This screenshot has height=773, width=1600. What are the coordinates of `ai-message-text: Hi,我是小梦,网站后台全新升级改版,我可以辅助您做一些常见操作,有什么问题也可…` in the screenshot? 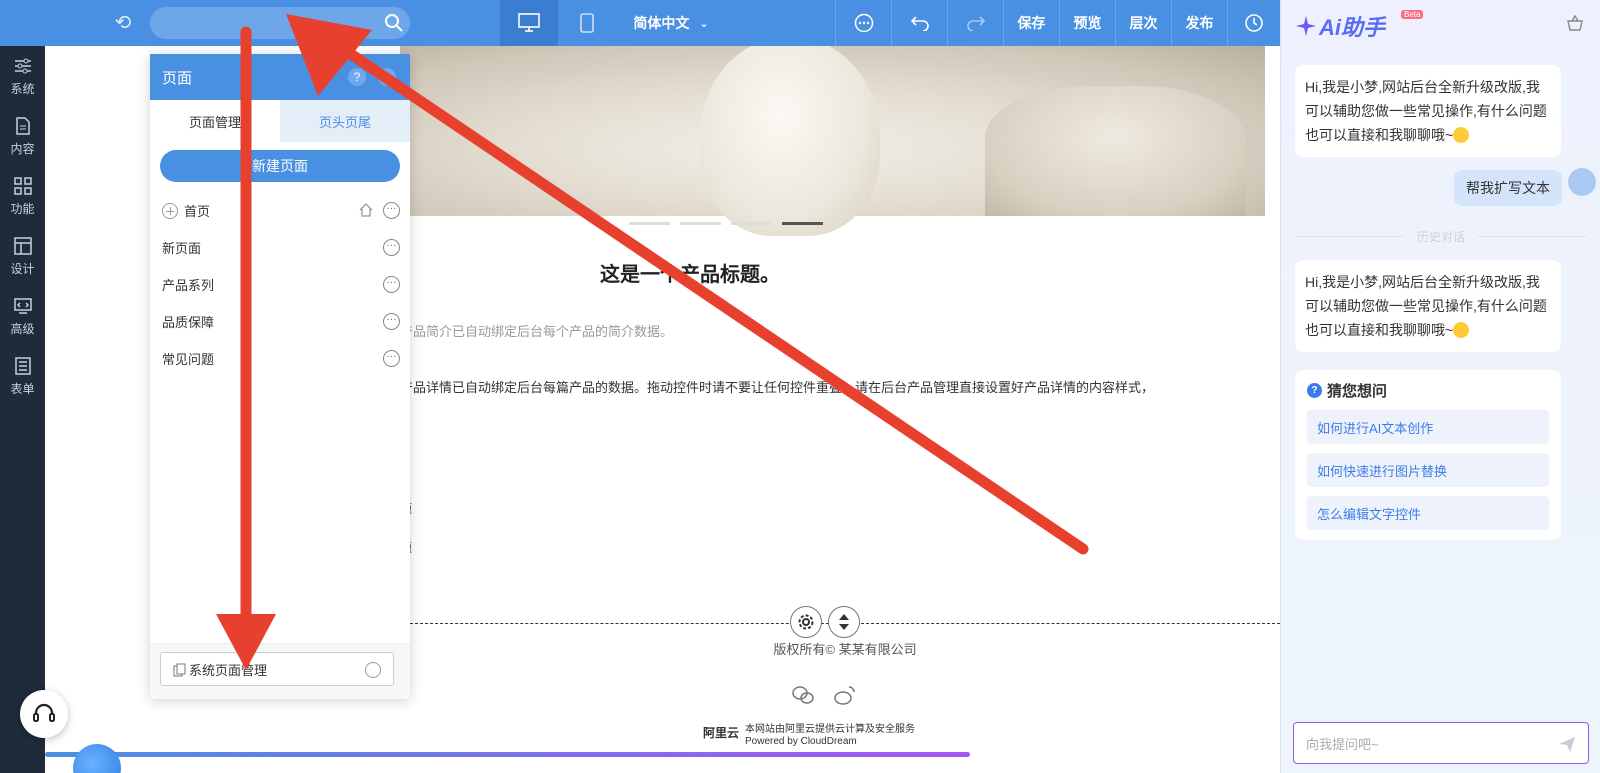 It's located at (1426, 111).